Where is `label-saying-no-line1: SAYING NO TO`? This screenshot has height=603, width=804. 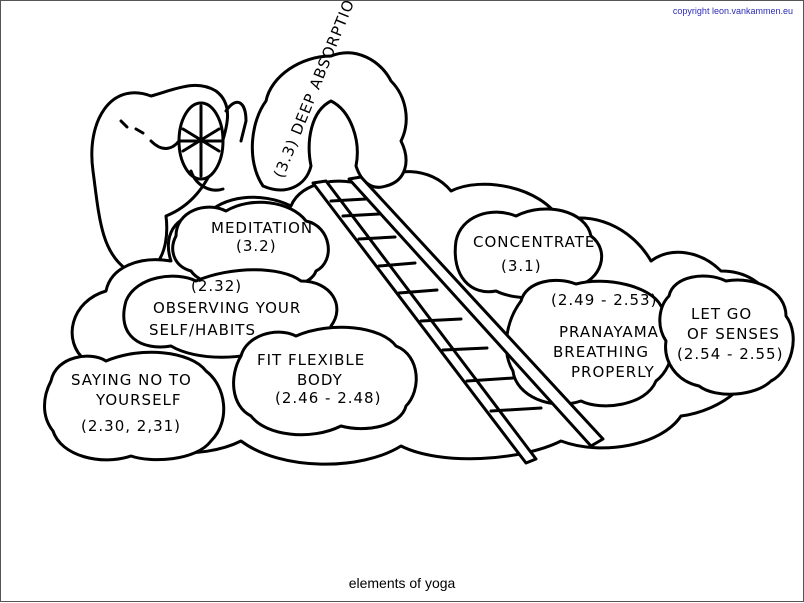
label-saying-no-line1: SAYING NO TO is located at coordinates (131, 380).